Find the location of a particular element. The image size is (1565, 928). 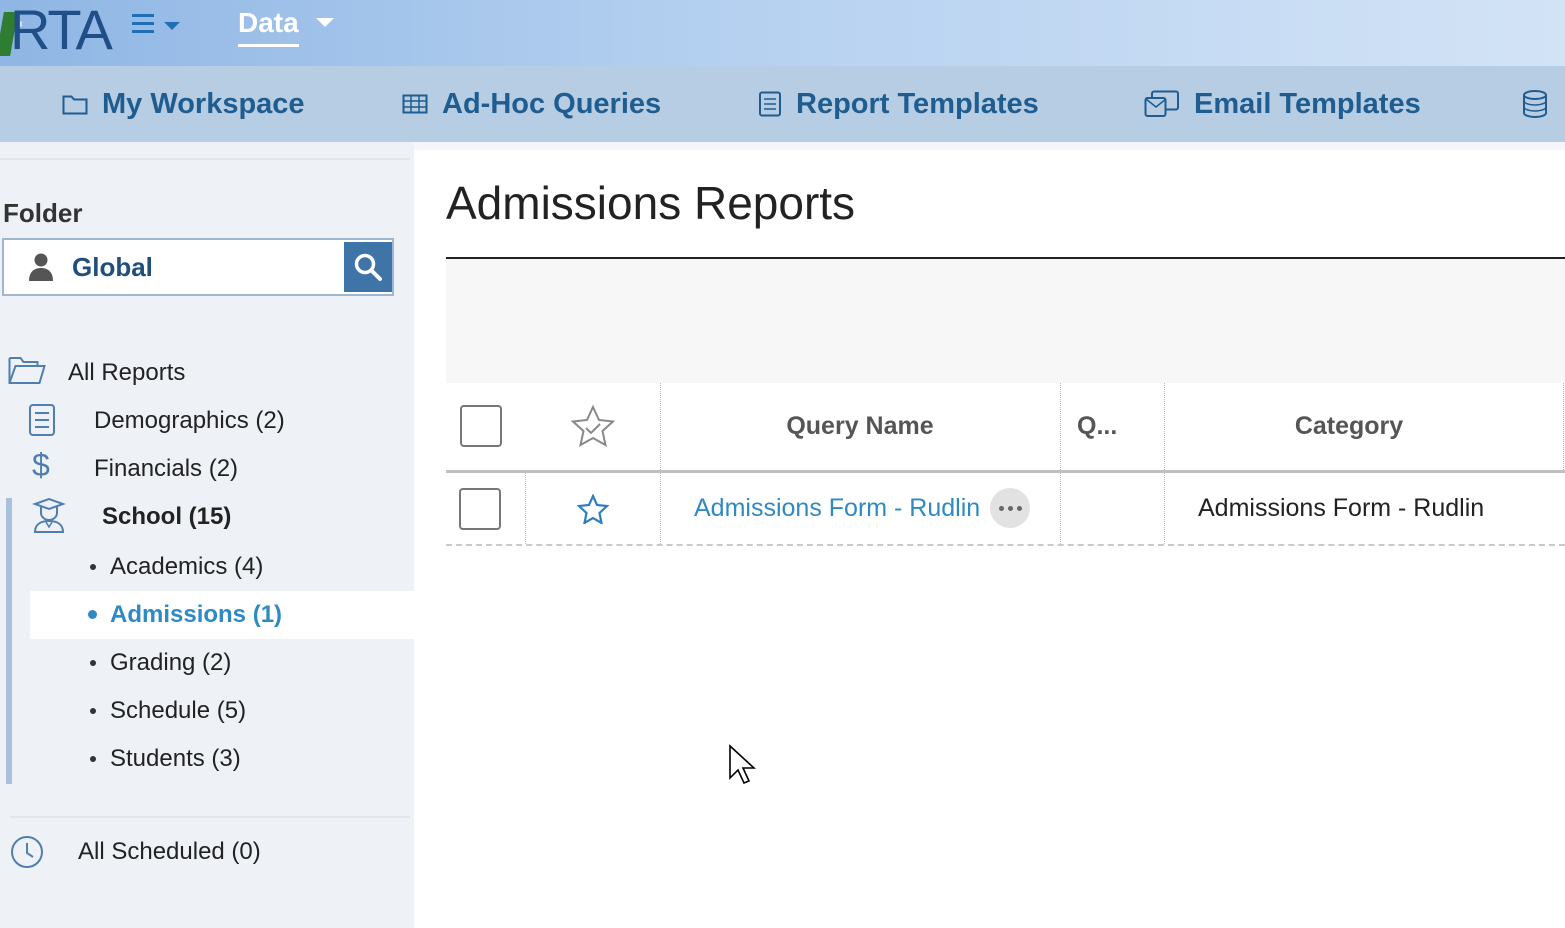

tree-item-all-reports: All Reports is located at coordinates (207, 373).